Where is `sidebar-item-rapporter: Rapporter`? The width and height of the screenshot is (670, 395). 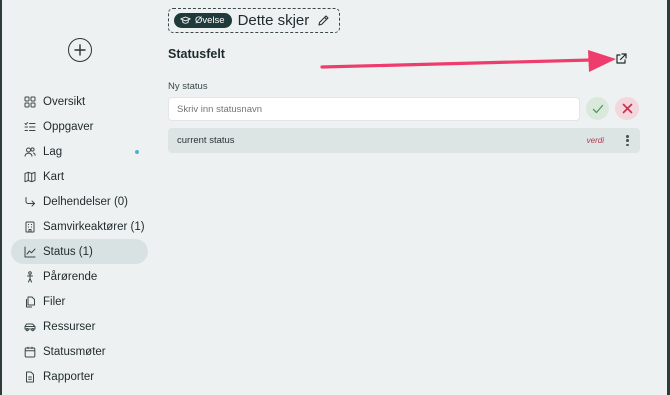 sidebar-item-rapporter: Rapporter is located at coordinates (79, 376).